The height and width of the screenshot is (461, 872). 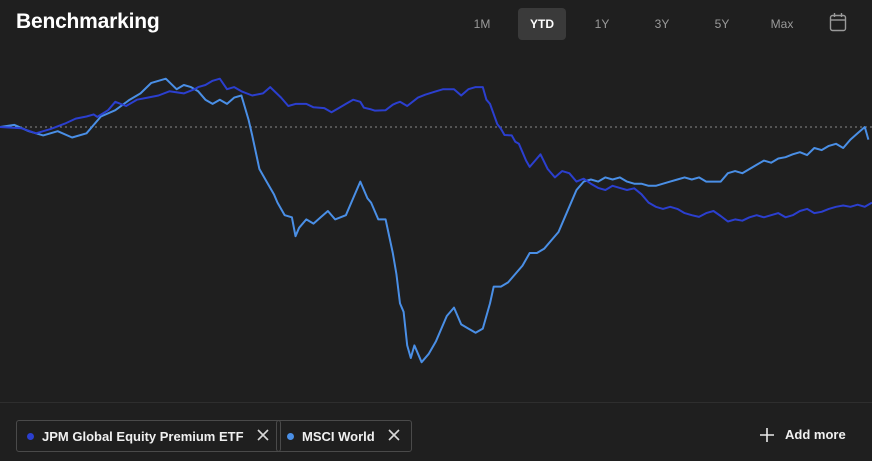 I want to click on legend-chip-msci: MSCI World, so click(x=344, y=436).